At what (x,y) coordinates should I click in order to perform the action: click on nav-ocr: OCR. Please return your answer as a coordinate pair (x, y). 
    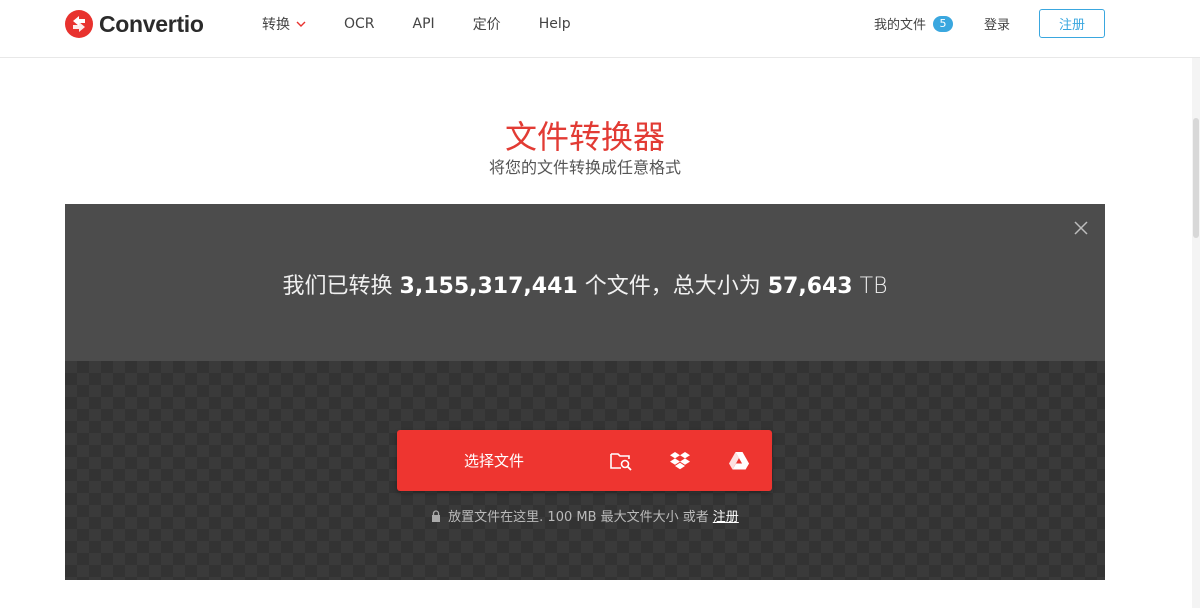
    Looking at the image, I should click on (359, 24).